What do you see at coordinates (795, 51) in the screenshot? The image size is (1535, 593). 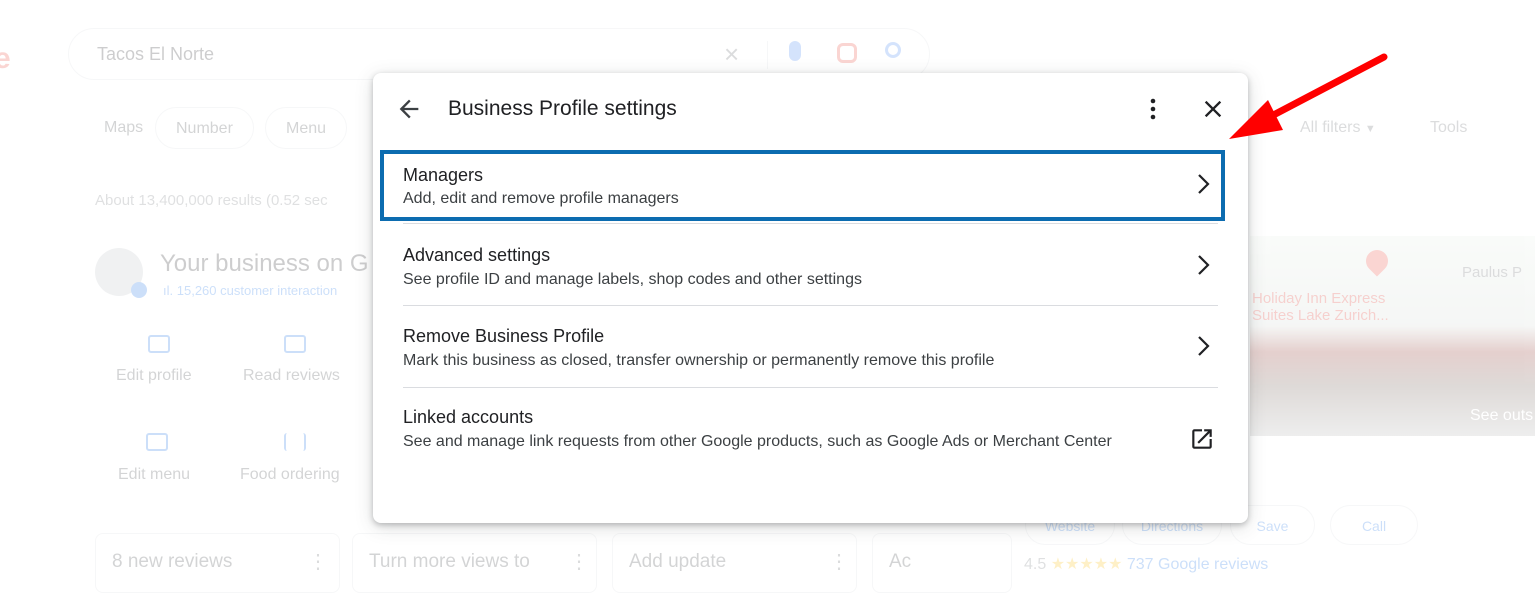 I see `microphone-icon` at bounding box center [795, 51].